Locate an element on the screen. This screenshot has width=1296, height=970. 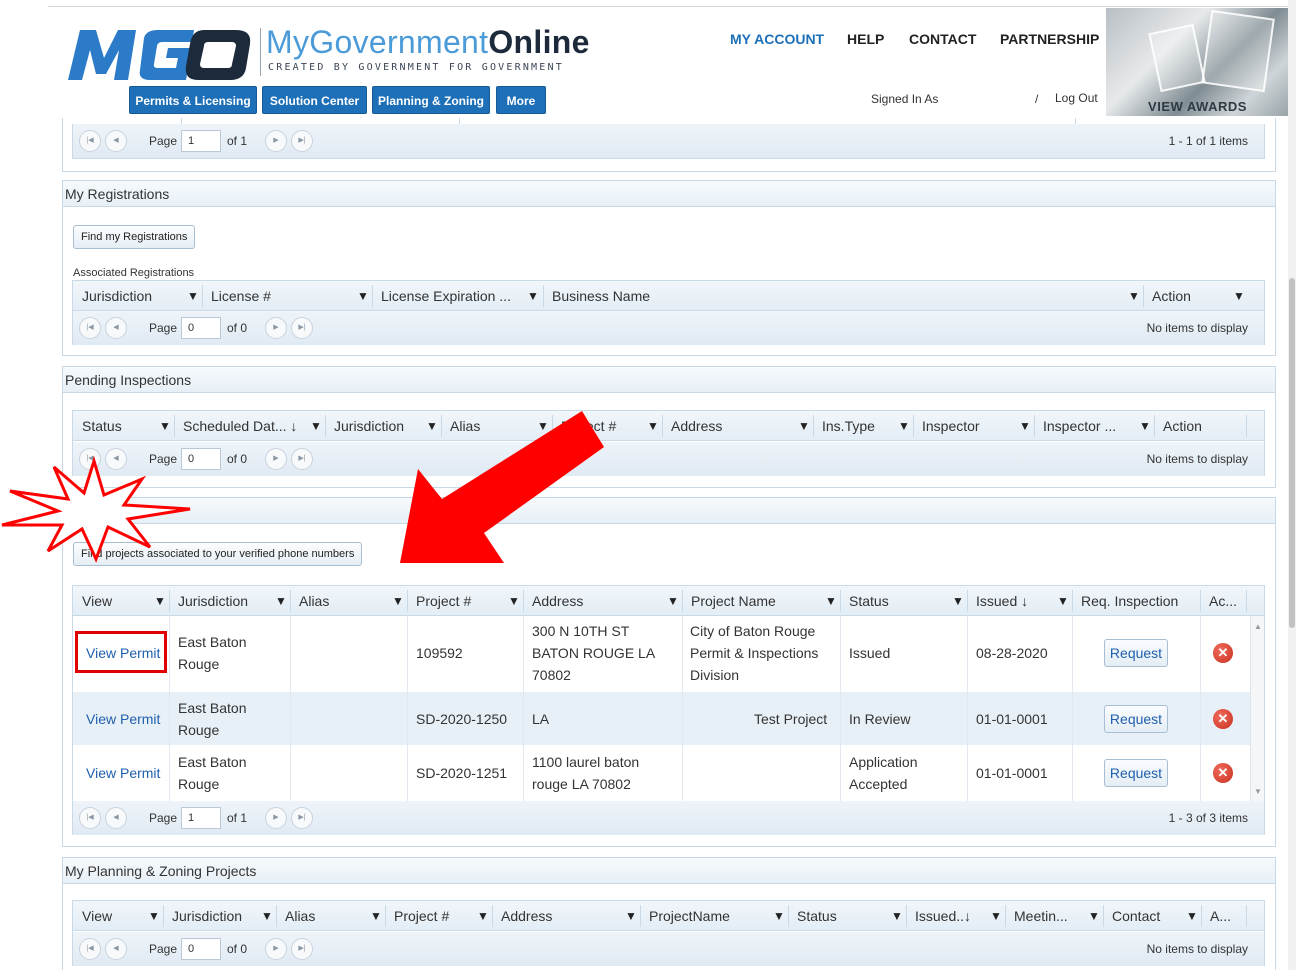
planning-zoning-button: Planning & Zoning is located at coordinates (431, 100).